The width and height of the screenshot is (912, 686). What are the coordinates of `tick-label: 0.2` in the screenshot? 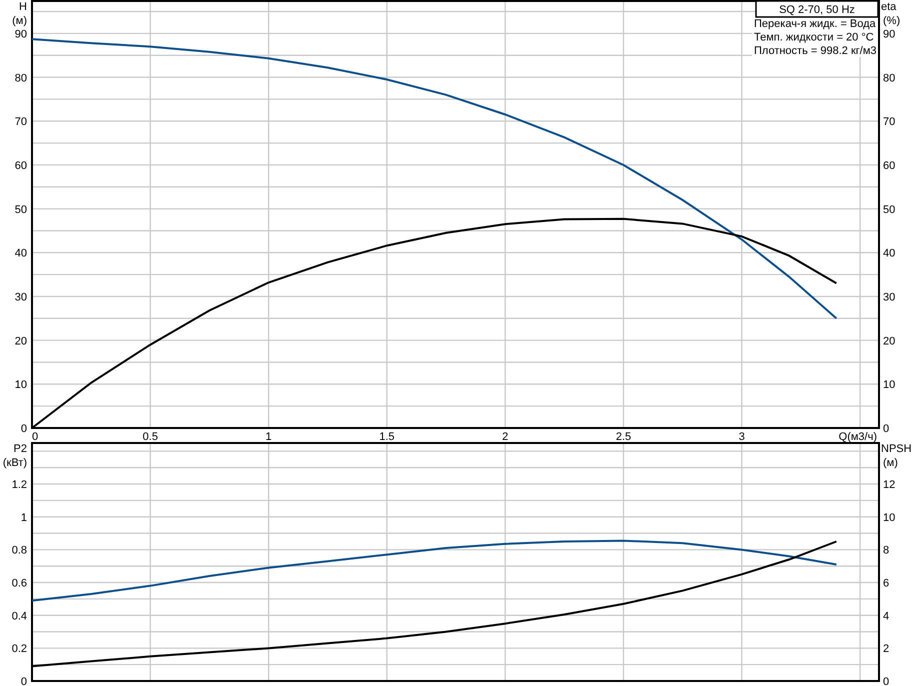 It's located at (19, 649).